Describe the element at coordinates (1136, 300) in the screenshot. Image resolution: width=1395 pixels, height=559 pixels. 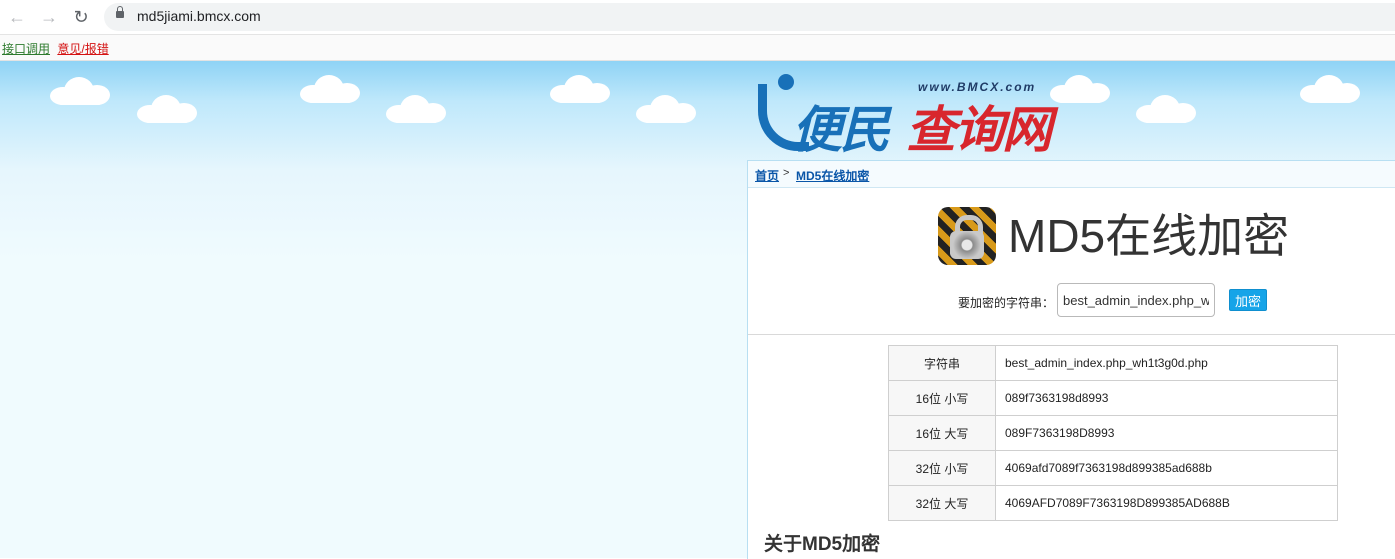
I see `string-input` at that location.